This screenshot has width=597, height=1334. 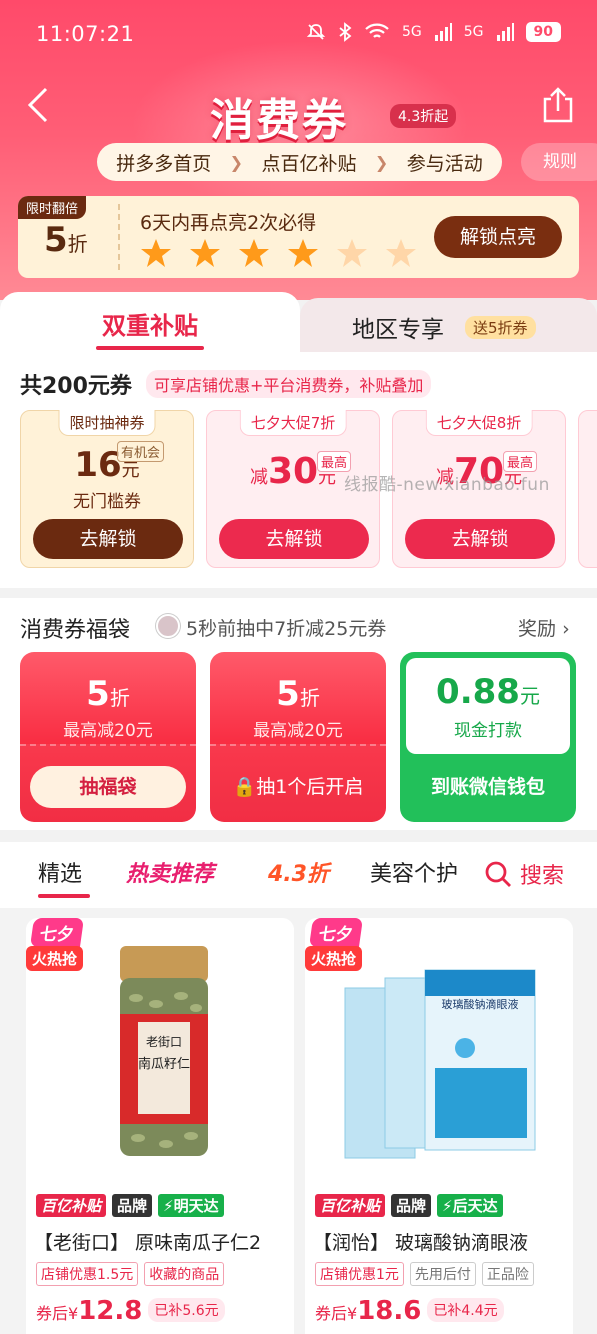 I want to click on unlock-rate: 5折, so click(x=66, y=240).